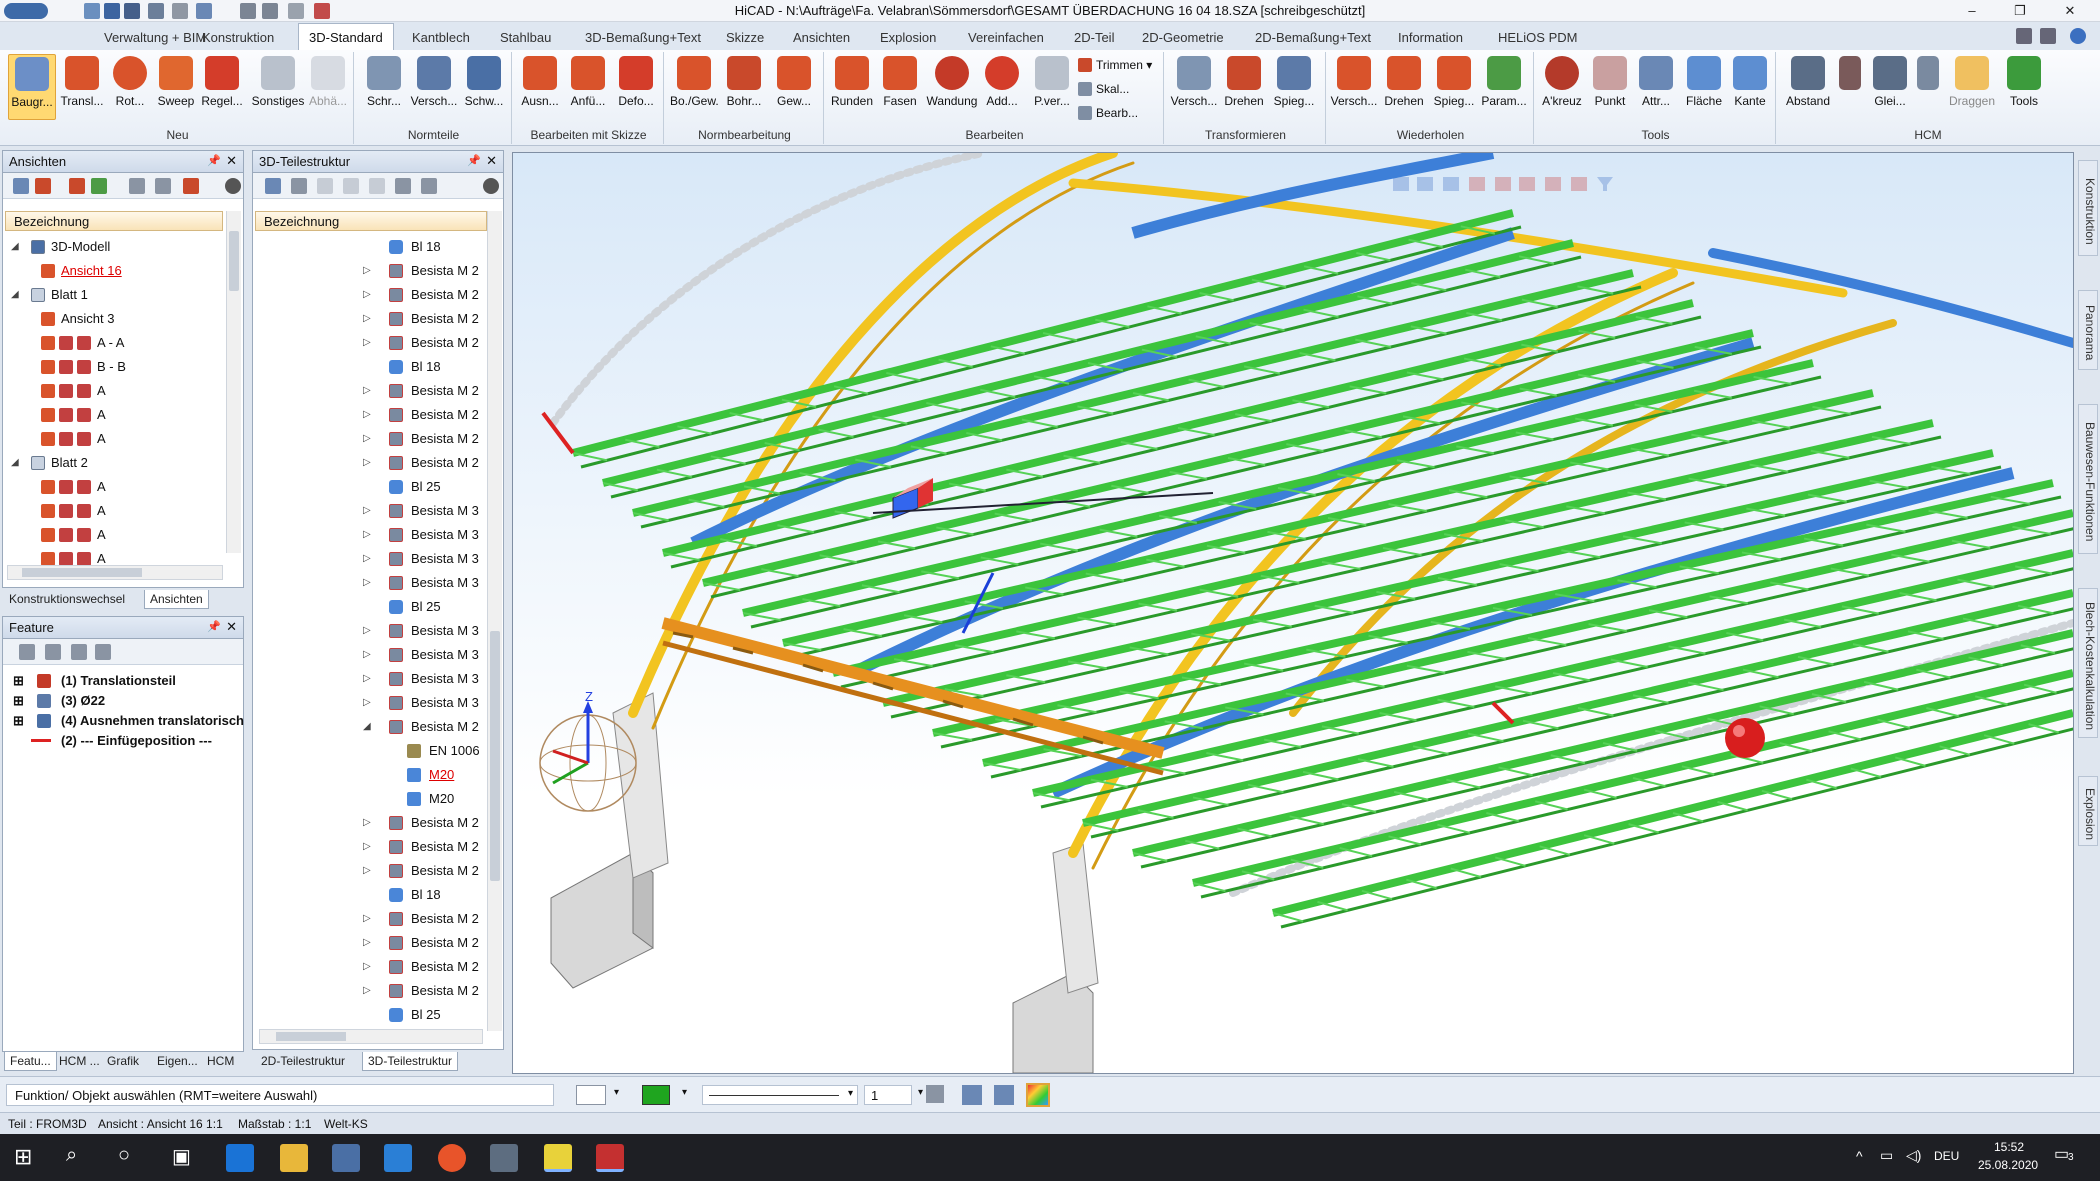 This screenshot has height=1181, width=2100. What do you see at coordinates (1006, 37) in the screenshot?
I see `tab-vereinfachen: Vereinfachen` at bounding box center [1006, 37].